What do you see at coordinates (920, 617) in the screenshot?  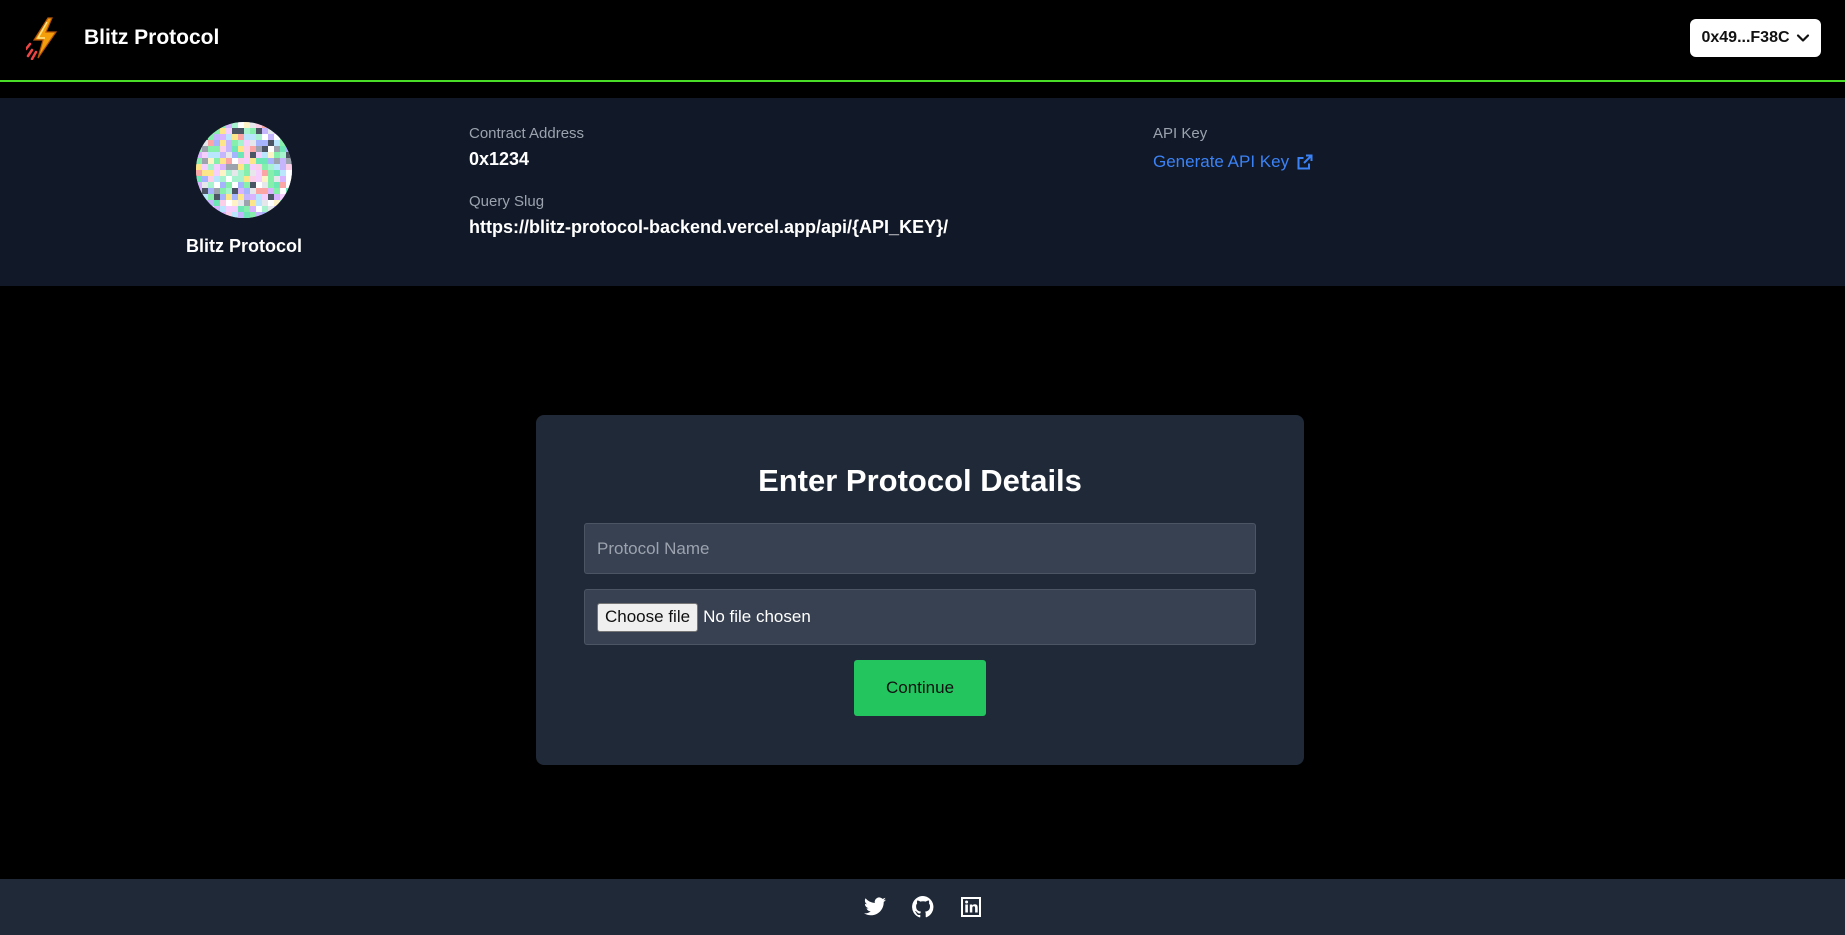 I see `file-upload-field: Choose file No file chosen` at bounding box center [920, 617].